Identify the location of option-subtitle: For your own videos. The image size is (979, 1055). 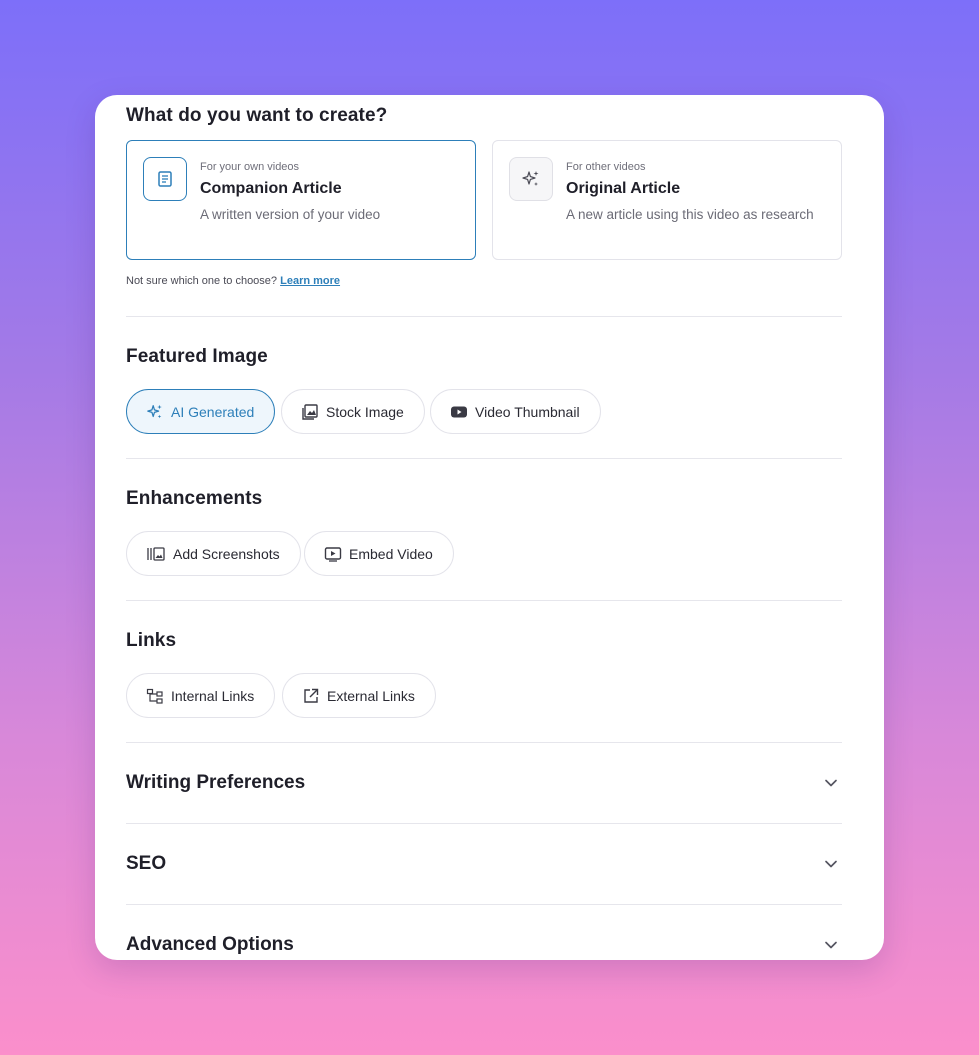
(250, 167).